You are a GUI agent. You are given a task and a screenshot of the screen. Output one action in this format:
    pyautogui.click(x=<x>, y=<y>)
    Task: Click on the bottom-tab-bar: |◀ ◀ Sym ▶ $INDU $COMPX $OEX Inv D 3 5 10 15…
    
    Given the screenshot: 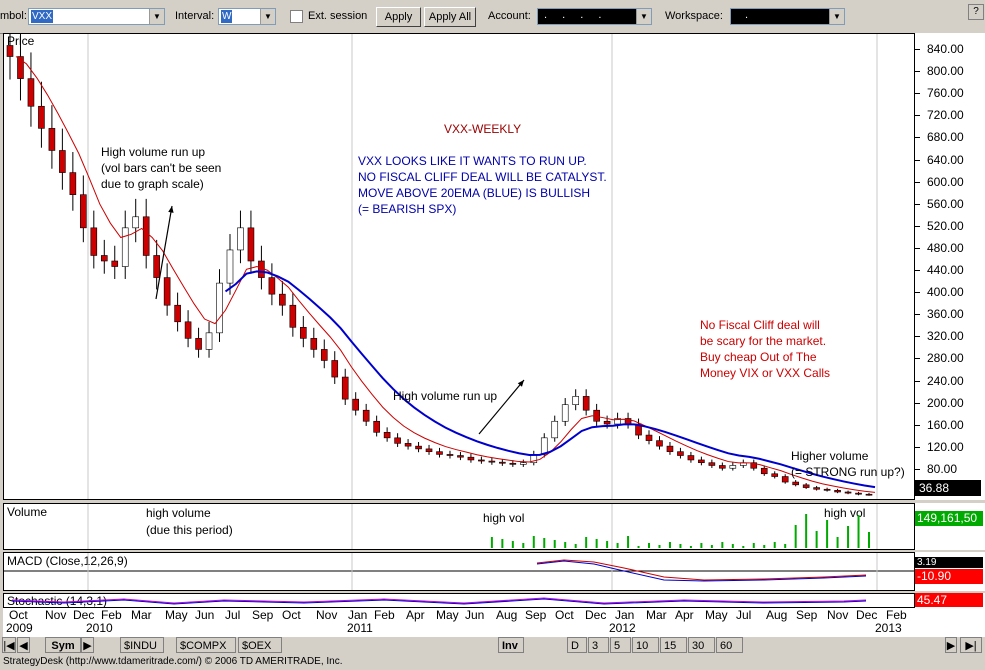 What is the action you would take?
    pyautogui.click(x=492, y=645)
    